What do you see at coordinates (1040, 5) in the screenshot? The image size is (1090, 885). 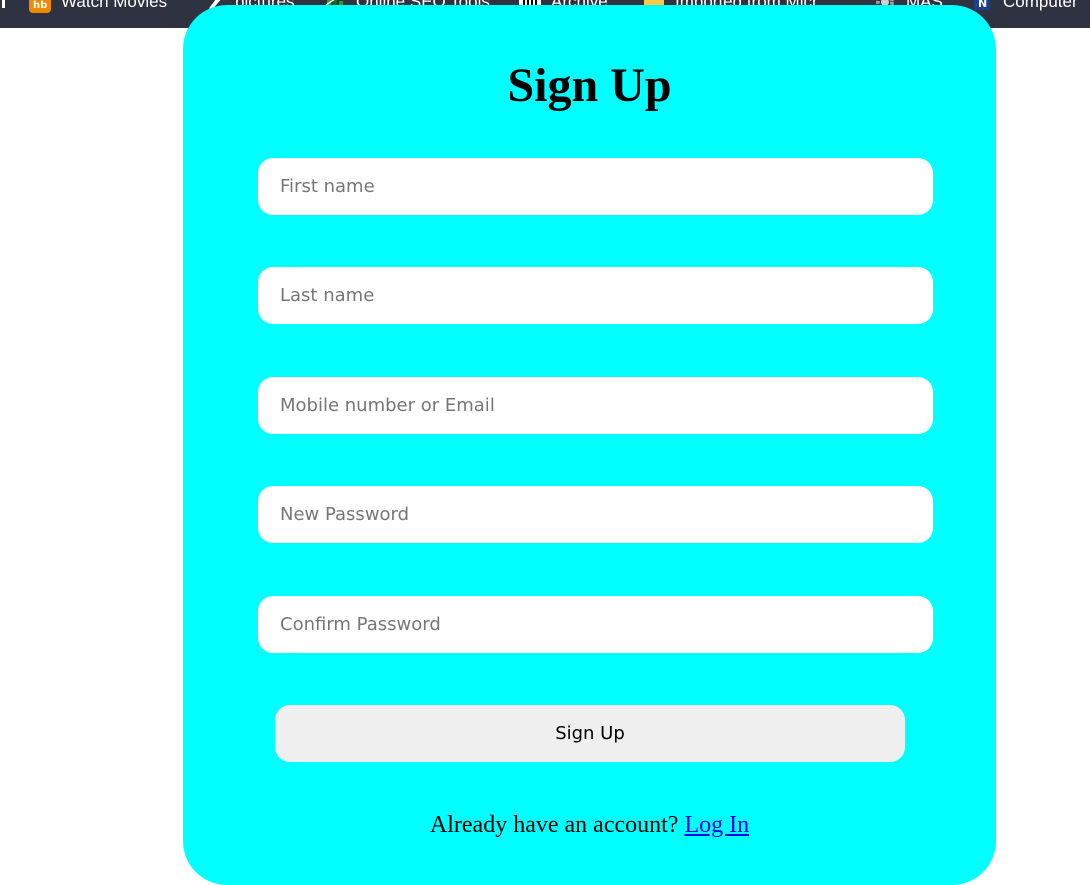 I see `bookmark-label: Computer` at bounding box center [1040, 5].